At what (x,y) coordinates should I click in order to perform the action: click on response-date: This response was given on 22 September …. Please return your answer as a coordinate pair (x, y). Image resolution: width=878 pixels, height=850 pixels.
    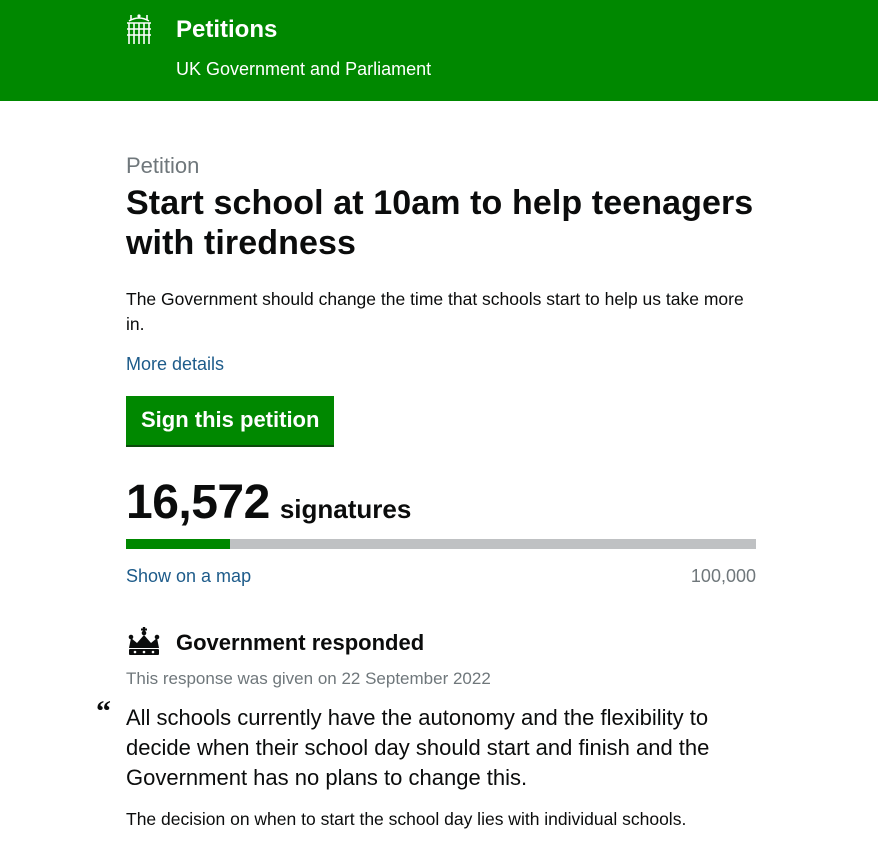
    Looking at the image, I should click on (308, 678).